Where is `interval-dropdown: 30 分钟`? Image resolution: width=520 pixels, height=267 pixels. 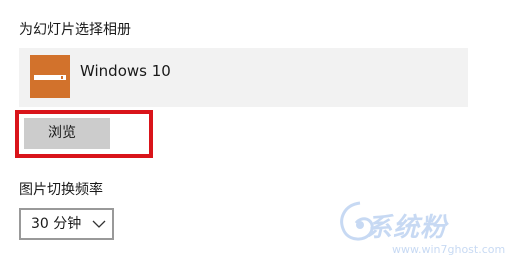
interval-dropdown: 30 分钟 is located at coordinates (66, 224).